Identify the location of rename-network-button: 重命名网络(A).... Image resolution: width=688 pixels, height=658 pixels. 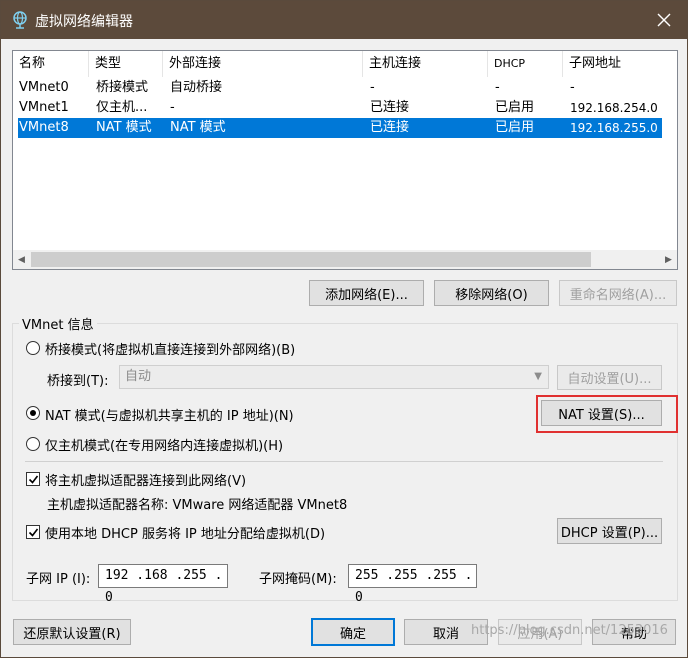
(618, 293).